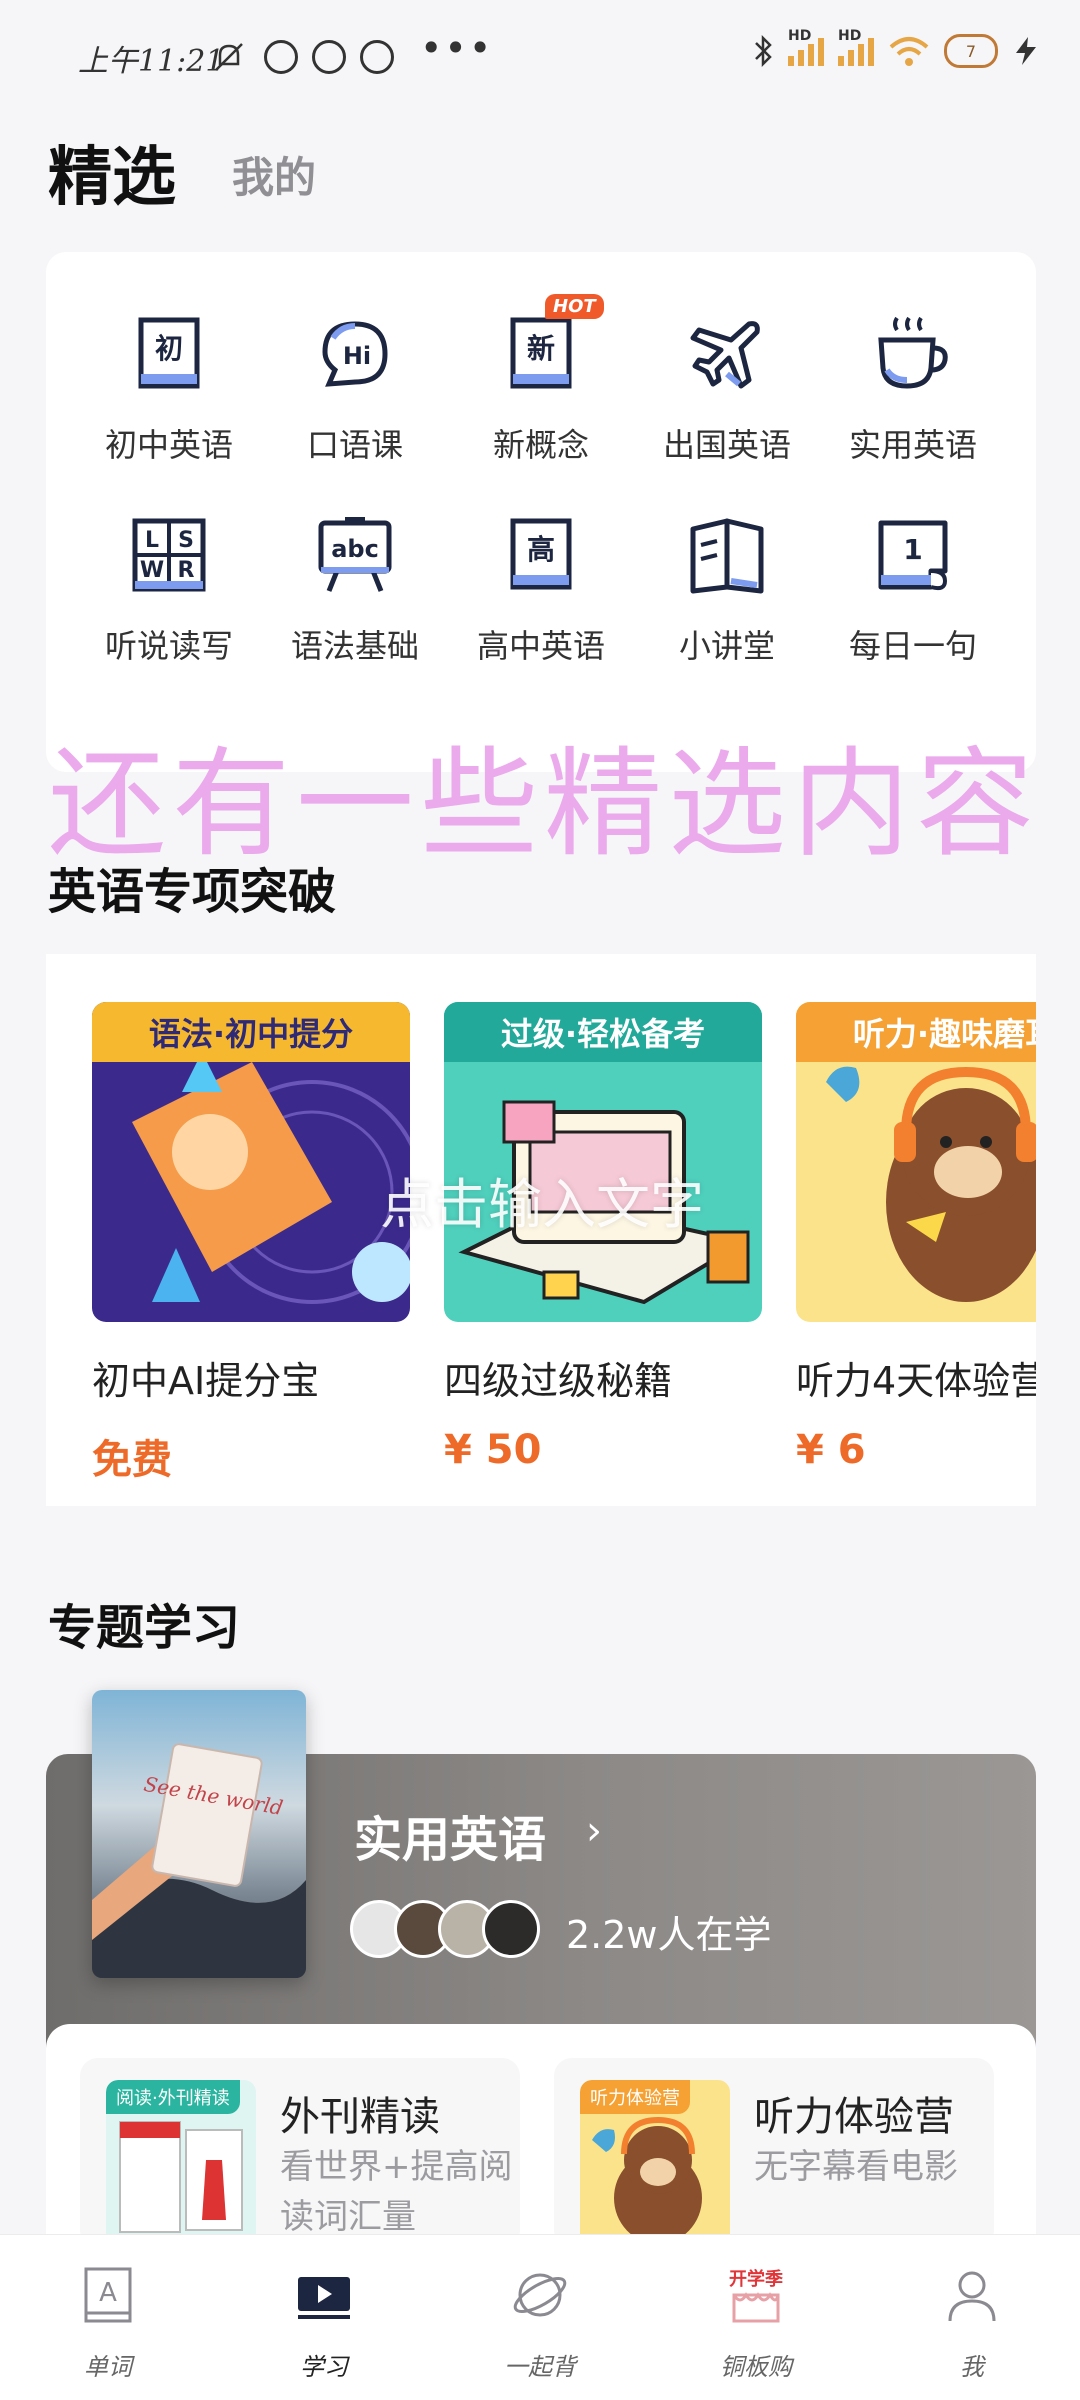 This screenshot has height=2400, width=1080. What do you see at coordinates (192, 892) in the screenshot?
I see `section-title-breakthrough: 英语专项突破` at bounding box center [192, 892].